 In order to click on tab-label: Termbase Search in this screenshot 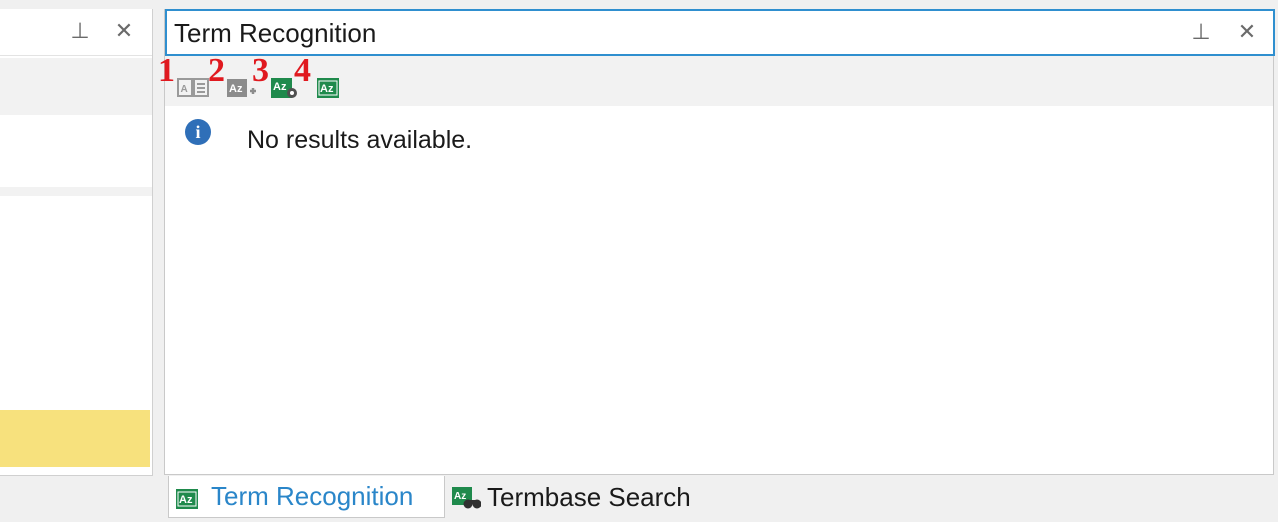, I will do `click(589, 496)`.